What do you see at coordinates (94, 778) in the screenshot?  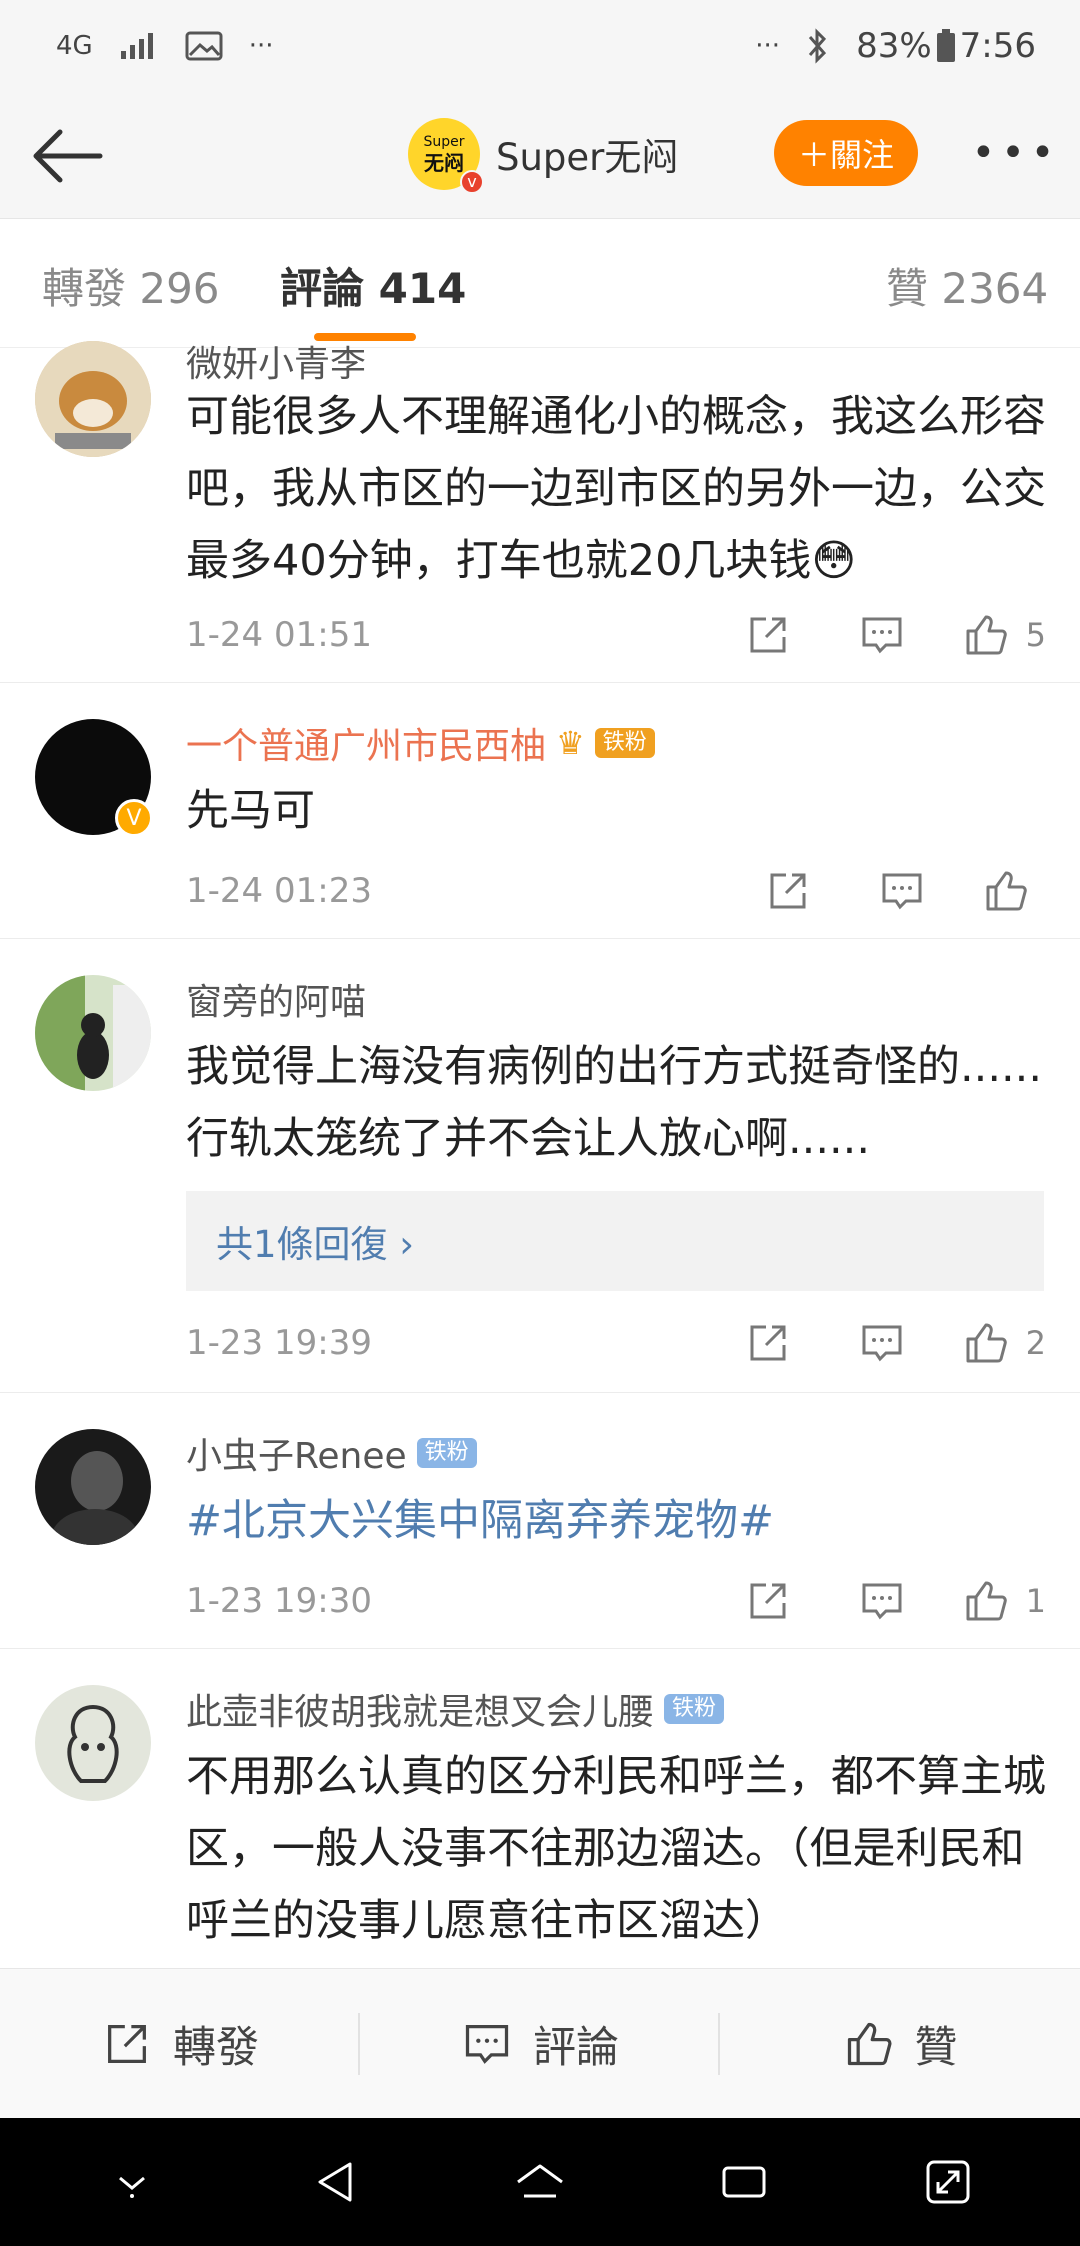 I see `avatar: V` at bounding box center [94, 778].